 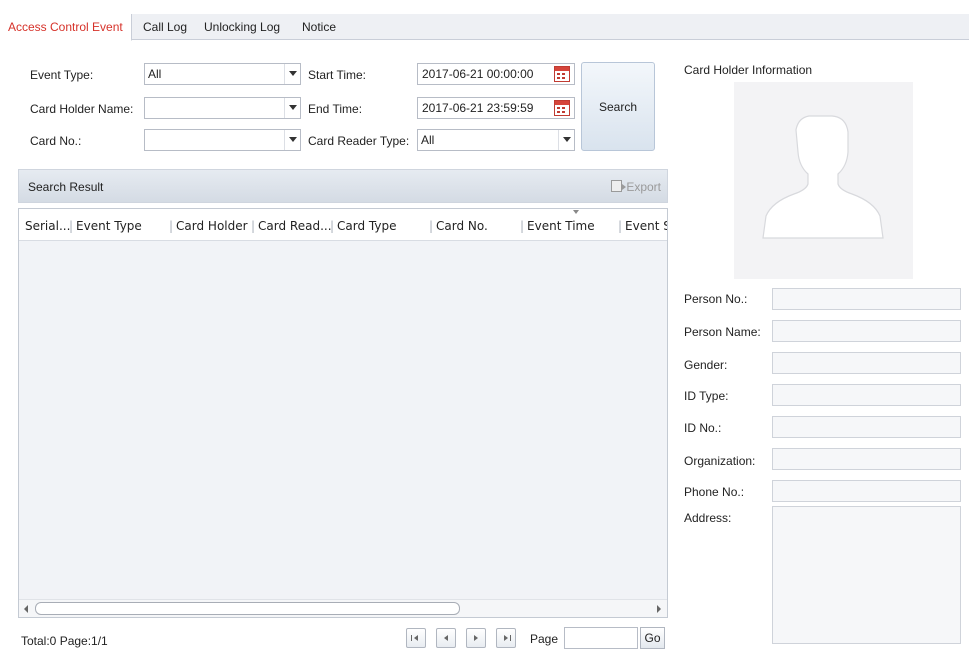 What do you see at coordinates (866, 427) in the screenshot?
I see `id-no-field` at bounding box center [866, 427].